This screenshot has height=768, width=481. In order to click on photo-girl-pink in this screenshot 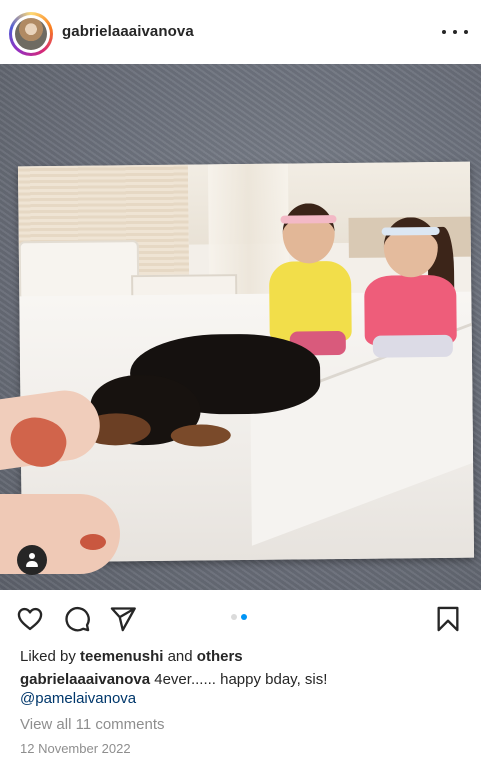, I will do `click(414, 292)`.